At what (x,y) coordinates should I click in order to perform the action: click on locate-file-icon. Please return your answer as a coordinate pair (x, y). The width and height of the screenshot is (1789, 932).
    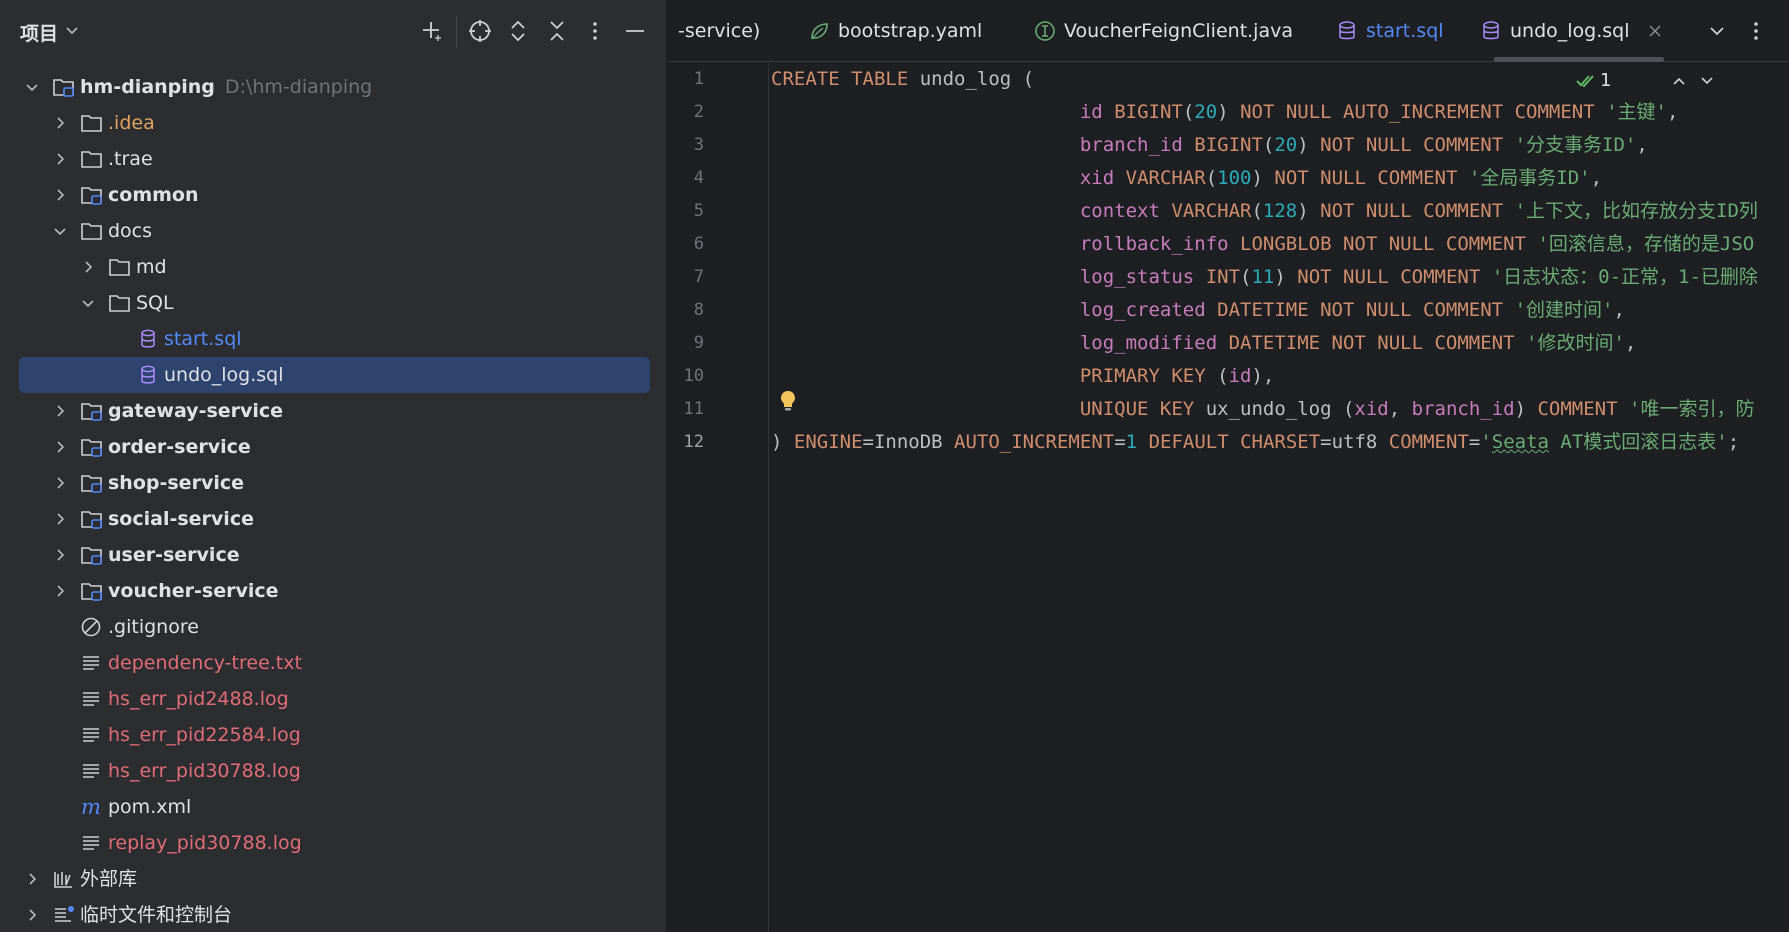
    Looking at the image, I should click on (480, 31).